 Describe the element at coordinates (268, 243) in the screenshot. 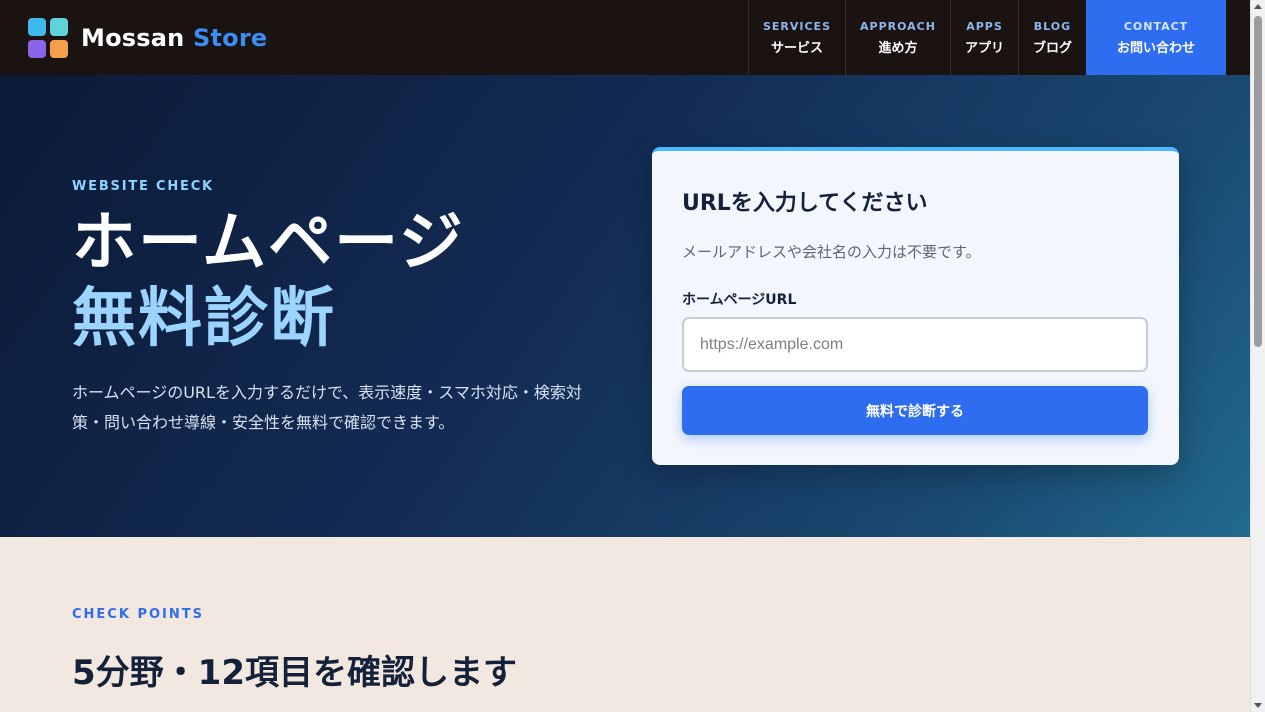

I see `hero-title-line1: ホームページ` at that location.